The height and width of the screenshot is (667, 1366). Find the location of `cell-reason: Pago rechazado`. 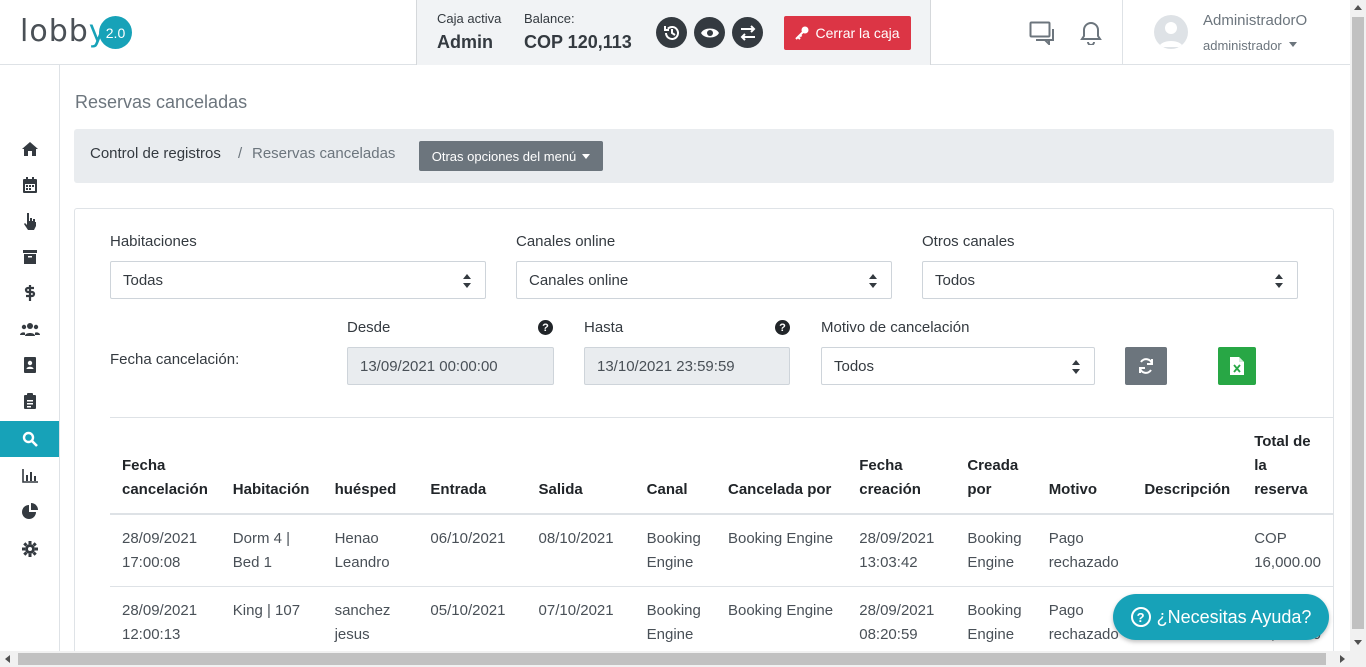

cell-reason: Pago rechazado is located at coordinates (1084, 550).